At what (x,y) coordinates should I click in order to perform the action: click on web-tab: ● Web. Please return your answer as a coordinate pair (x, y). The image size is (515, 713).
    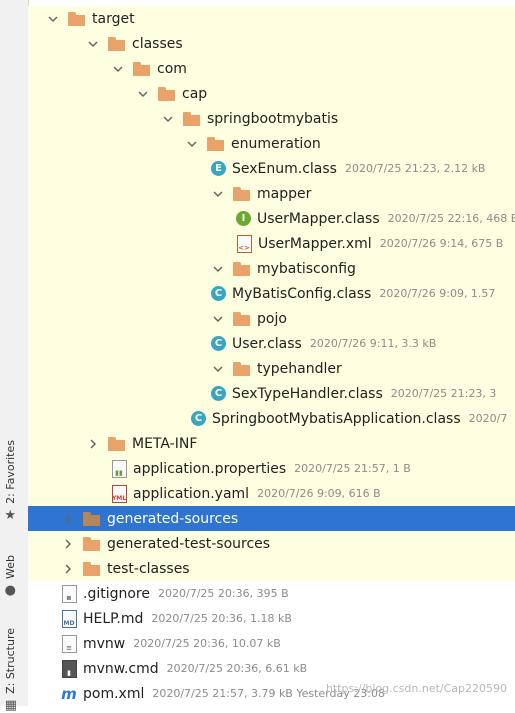
    Looking at the image, I should click on (10, 576).